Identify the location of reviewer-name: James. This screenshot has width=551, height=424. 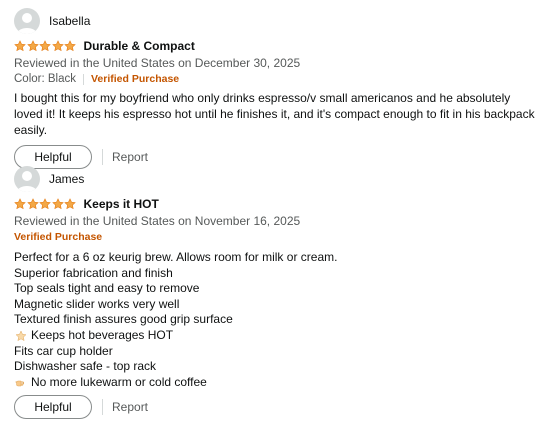
(66, 179).